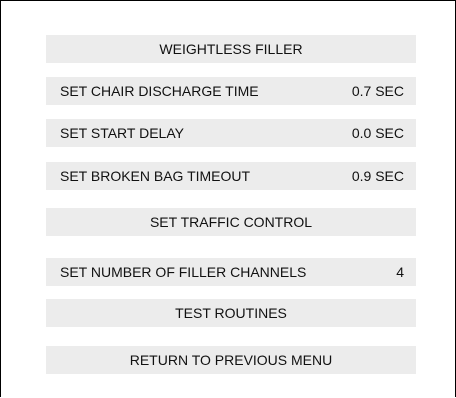 The height and width of the screenshot is (398, 456). I want to click on set-broken-bag-timeout-button: SET BROKEN BAG TIMEOUT 0.9 SEC, so click(231, 176).